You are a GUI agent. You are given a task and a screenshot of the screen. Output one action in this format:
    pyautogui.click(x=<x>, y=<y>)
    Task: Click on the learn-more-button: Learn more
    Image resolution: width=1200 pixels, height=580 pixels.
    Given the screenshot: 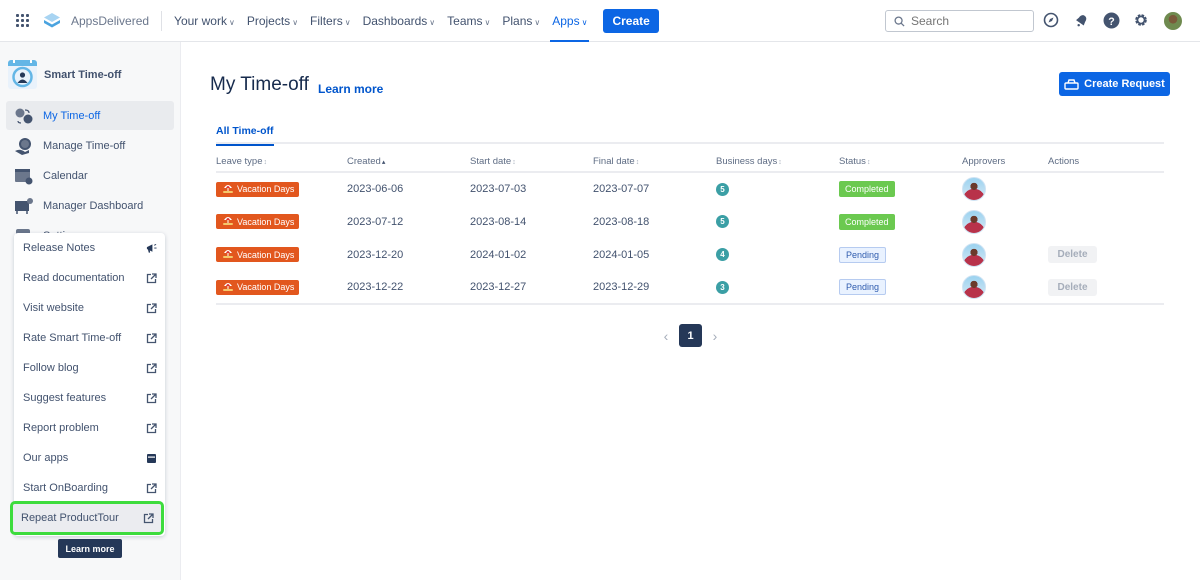 What is the action you would take?
    pyautogui.click(x=90, y=548)
    